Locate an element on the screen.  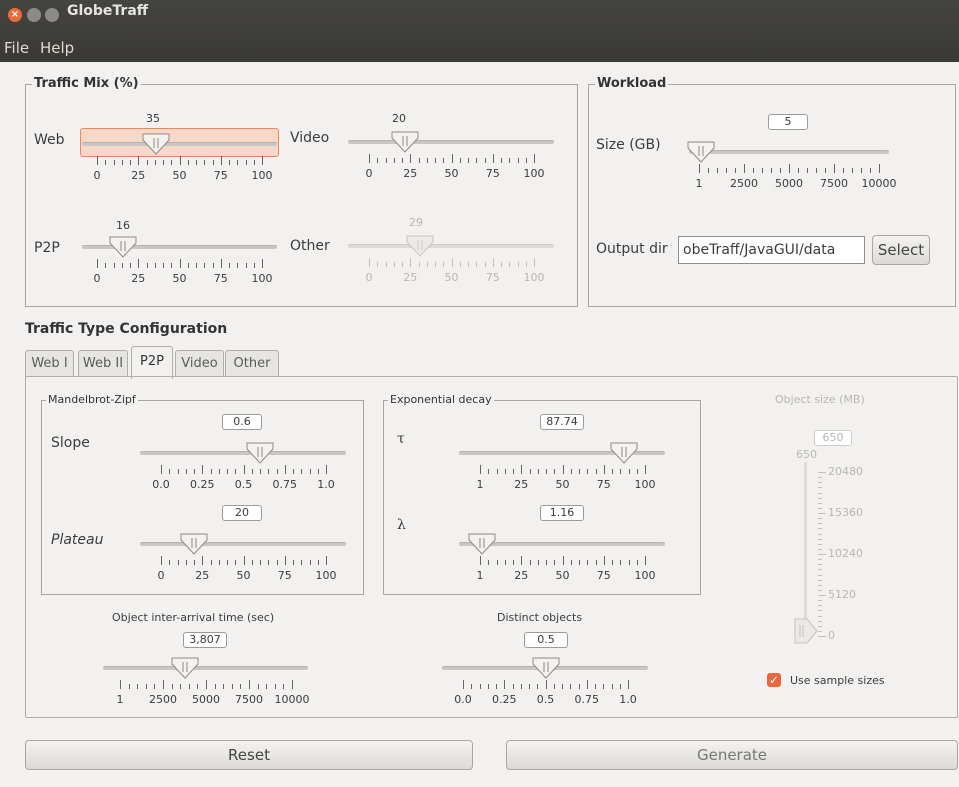
slider-tick-label: 100 is located at coordinates (645, 484).